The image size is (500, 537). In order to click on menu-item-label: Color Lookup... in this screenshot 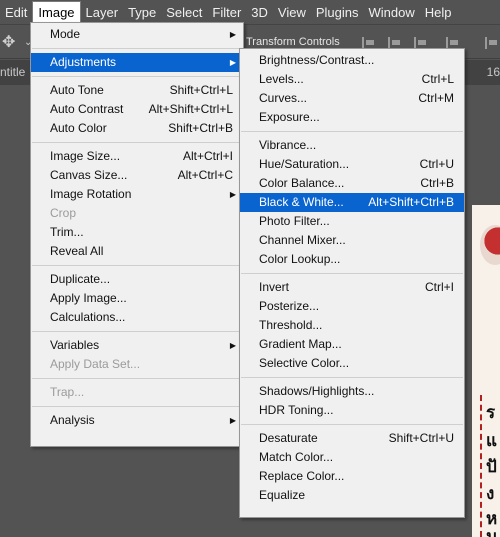, I will do `click(300, 259)`.